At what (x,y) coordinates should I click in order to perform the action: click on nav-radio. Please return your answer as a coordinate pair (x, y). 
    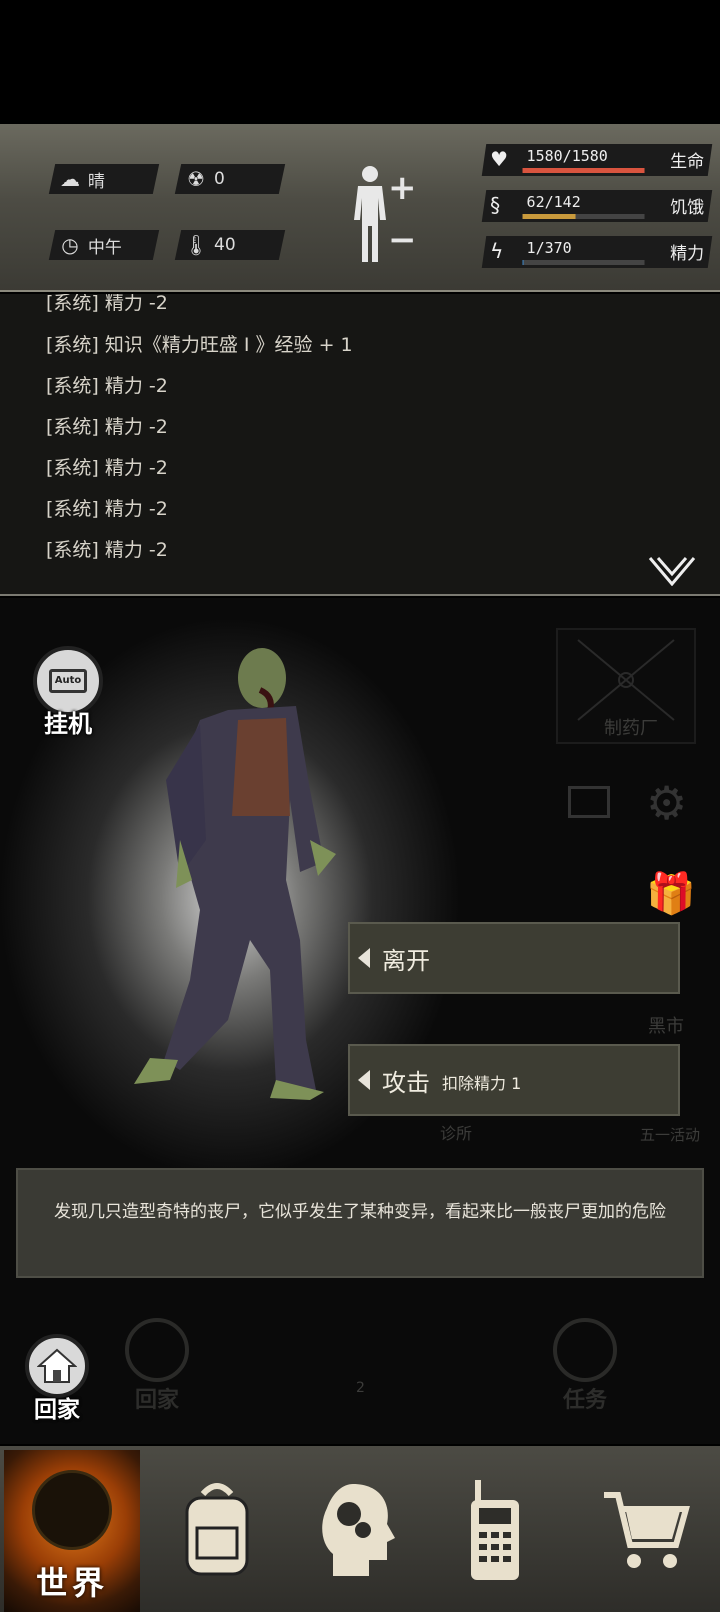
    Looking at the image, I should click on (495, 1530).